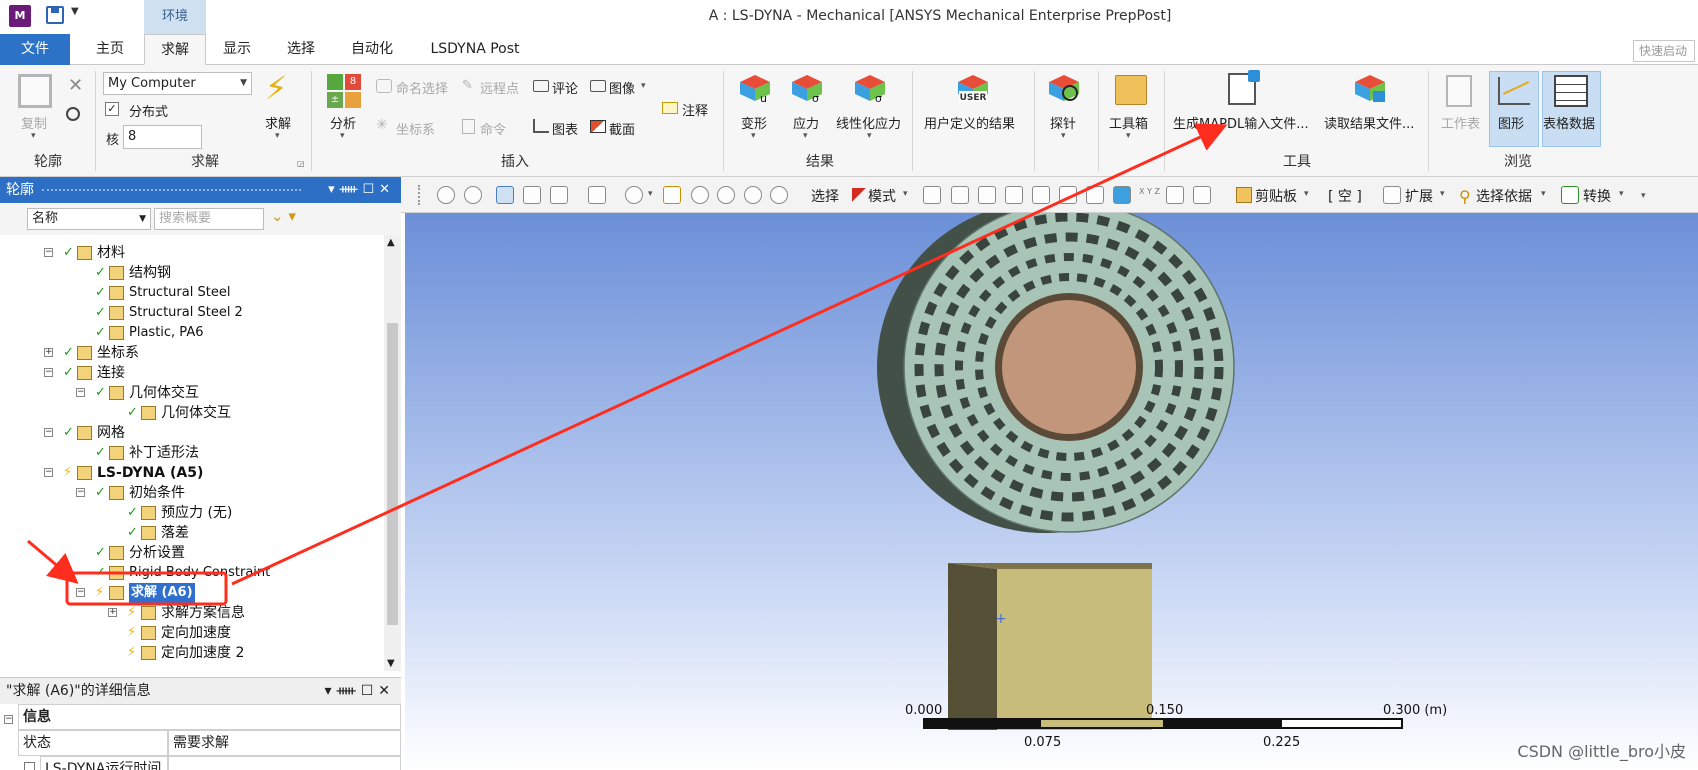 The width and height of the screenshot is (1698, 770). What do you see at coordinates (29, 766) in the screenshot?
I see `details-runtime-checkbox` at bounding box center [29, 766].